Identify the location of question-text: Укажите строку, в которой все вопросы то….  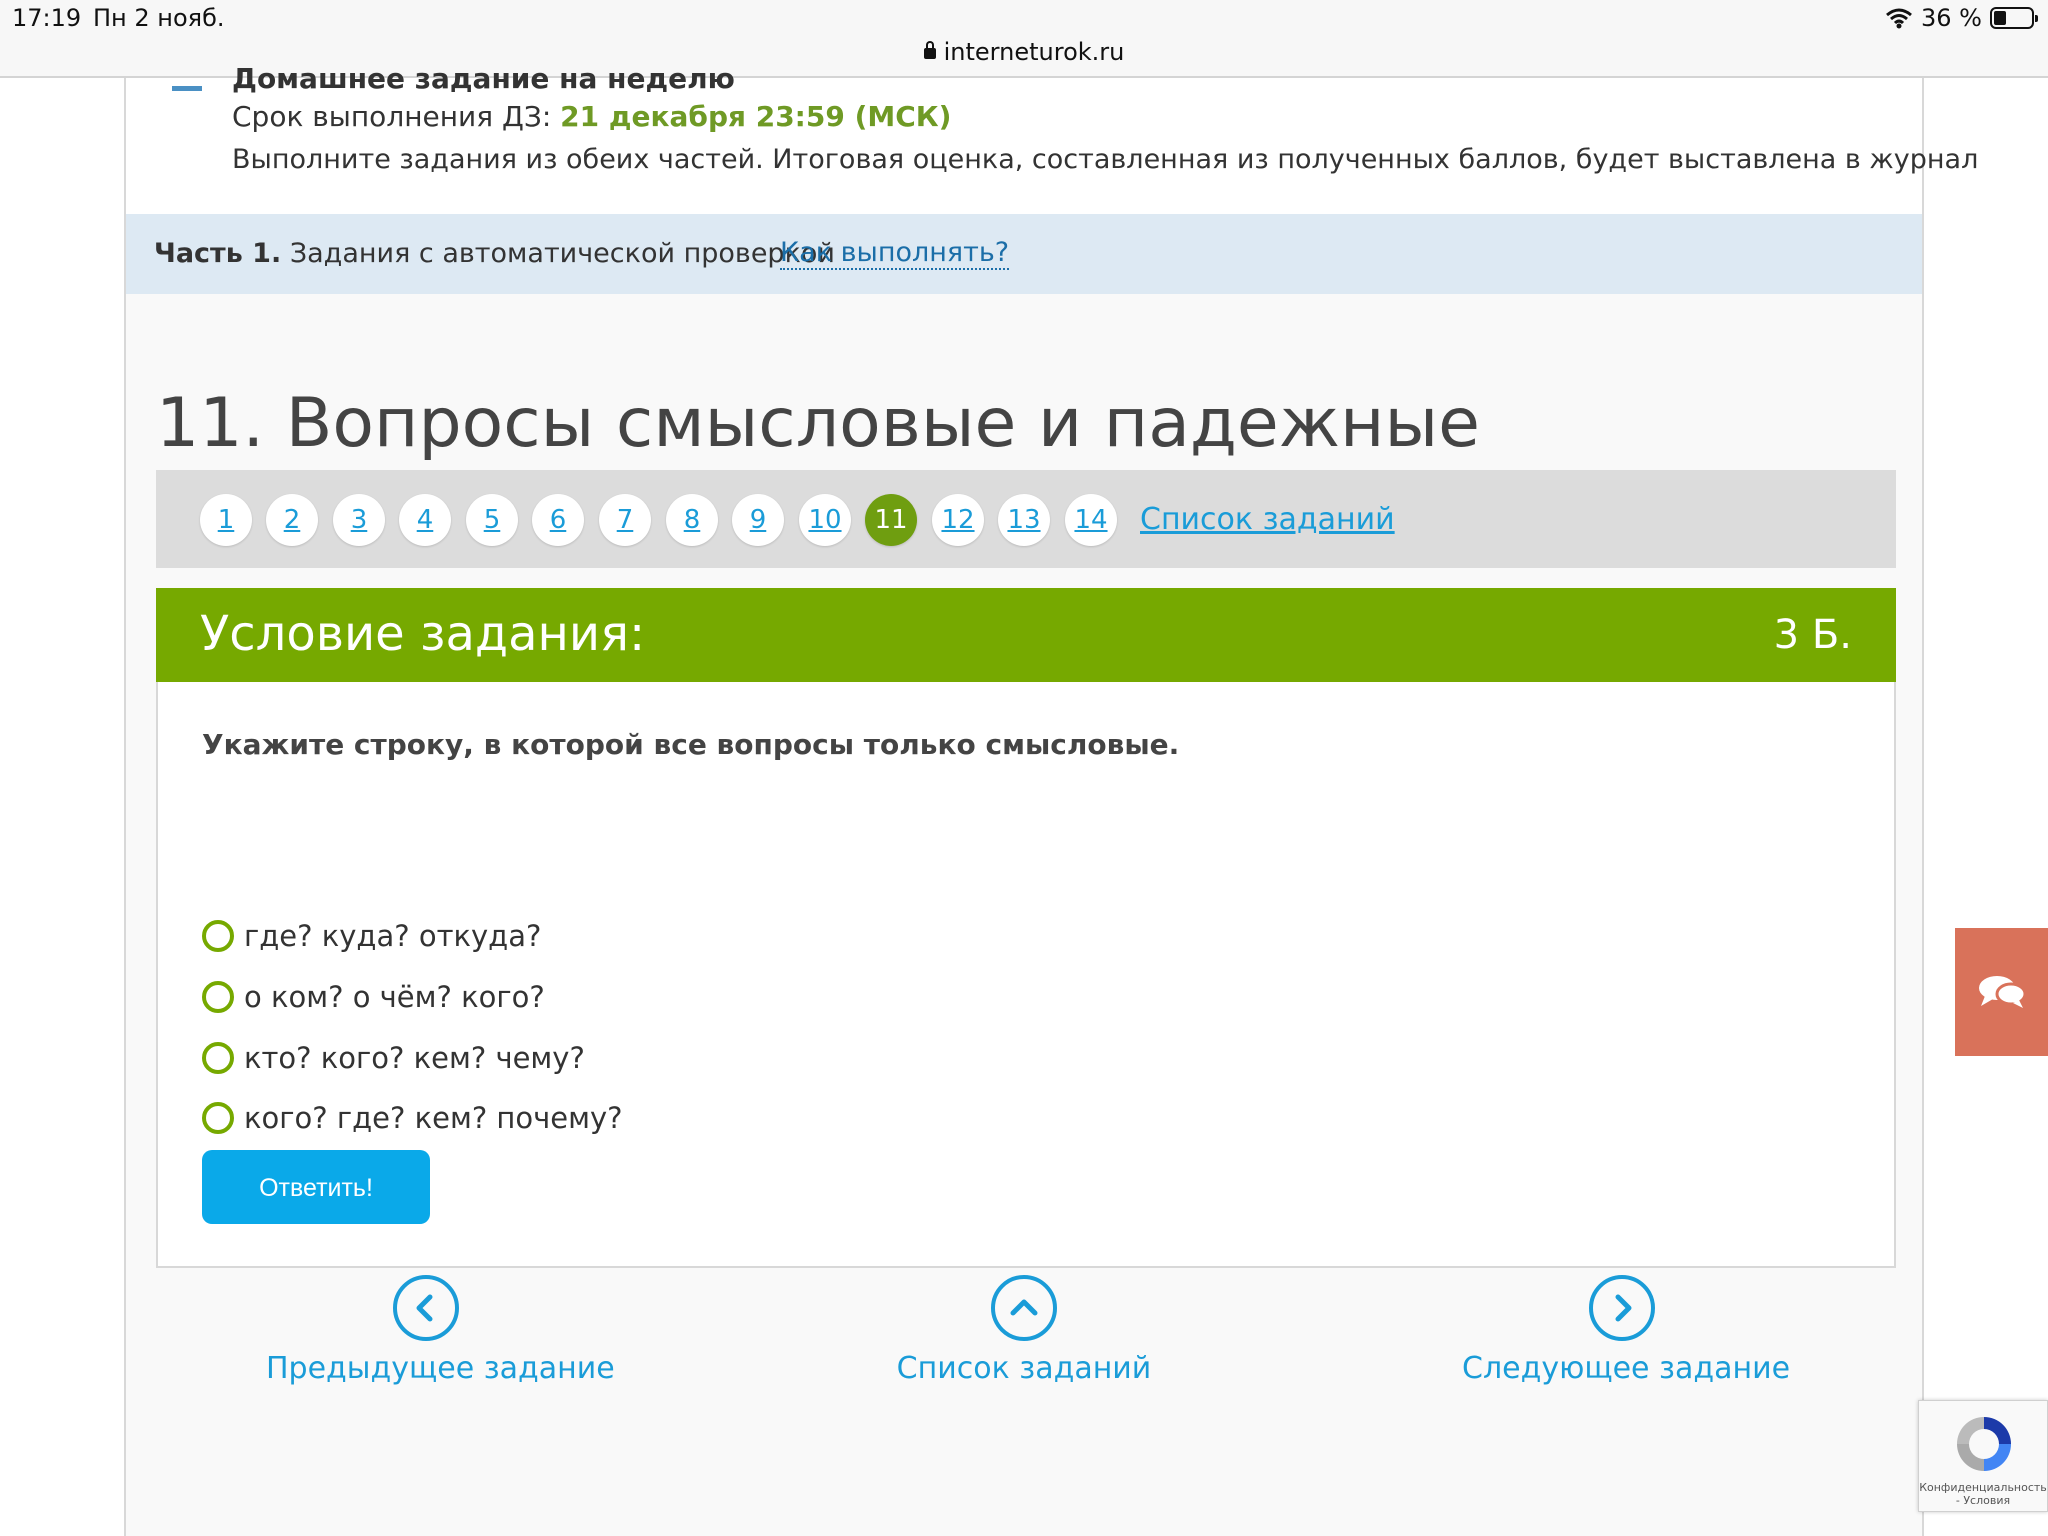
(691, 744).